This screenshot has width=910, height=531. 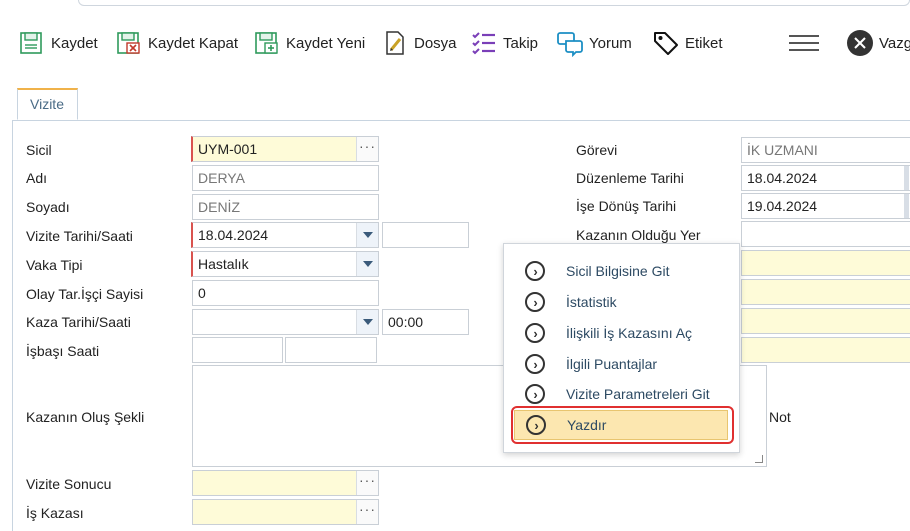 I want to click on yer-field, so click(x=825, y=234).